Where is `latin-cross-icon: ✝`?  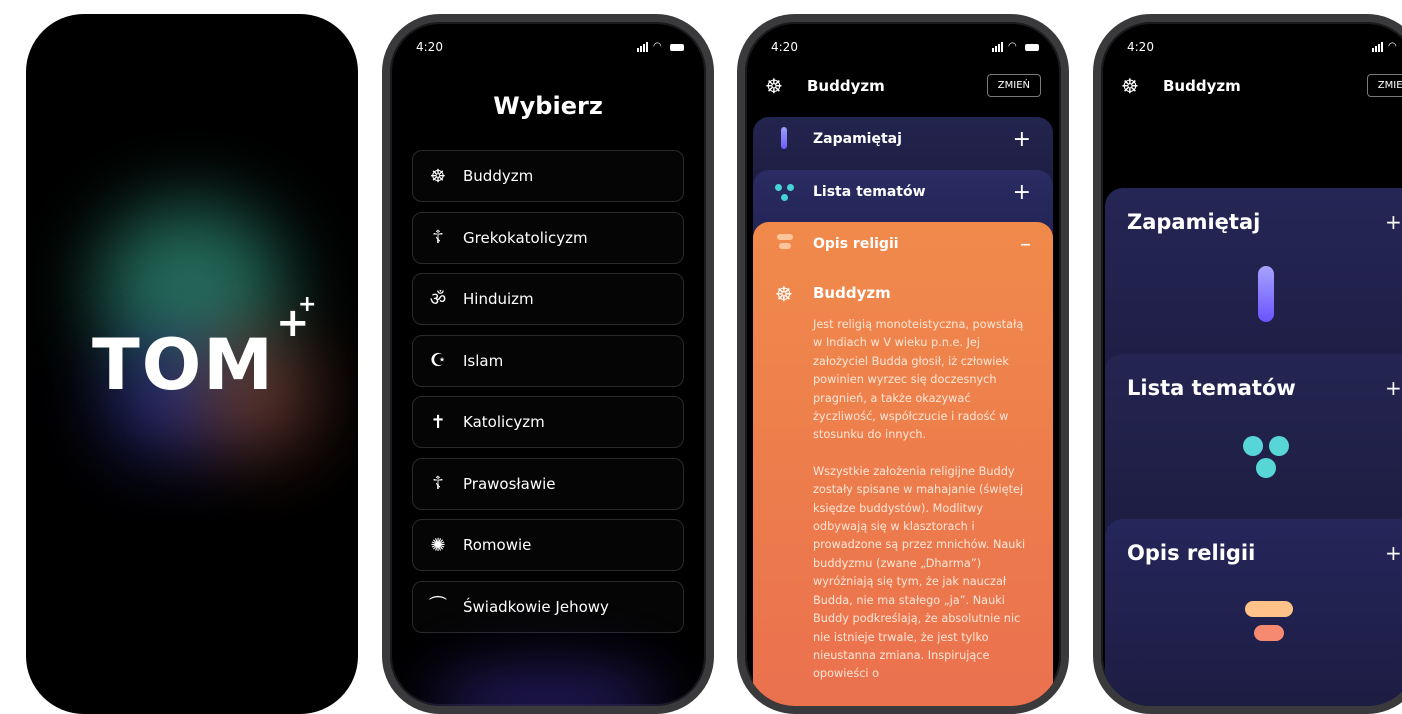 latin-cross-icon: ✝ is located at coordinates (438, 422).